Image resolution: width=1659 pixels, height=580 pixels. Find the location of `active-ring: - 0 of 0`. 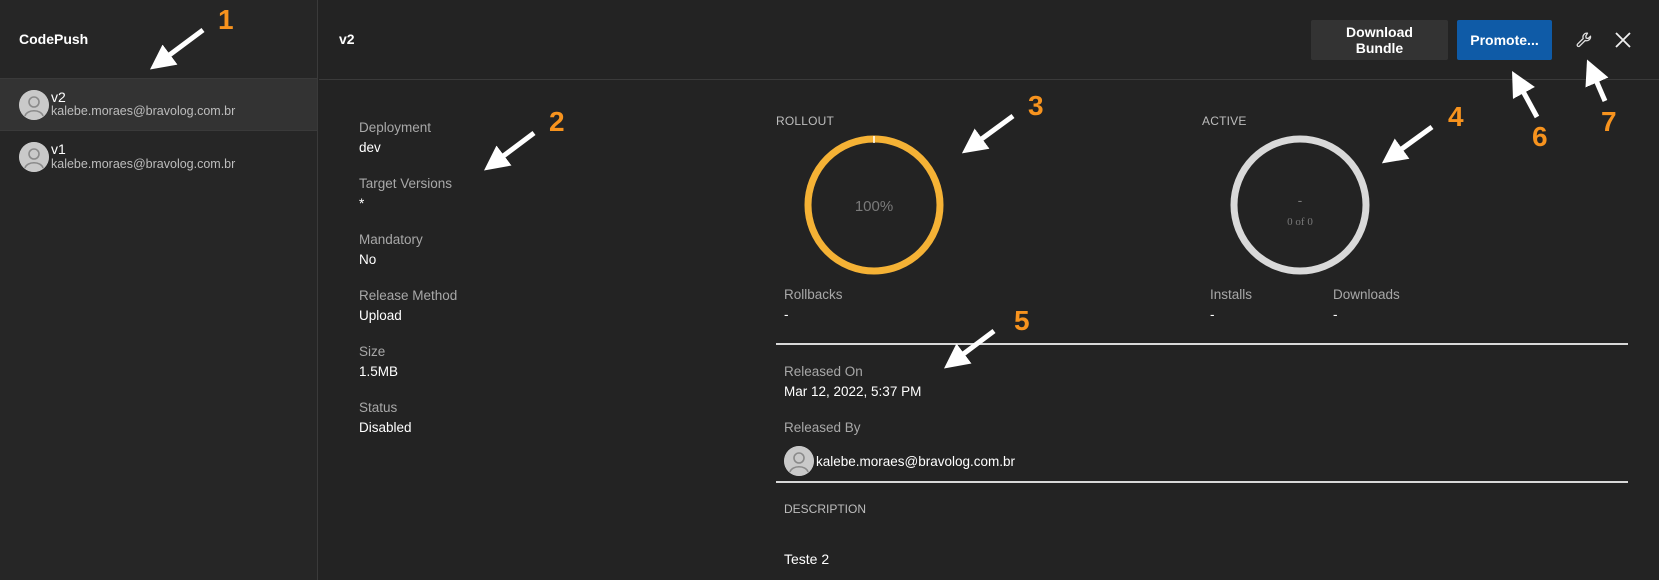

active-ring: - 0 of 0 is located at coordinates (1300, 205).